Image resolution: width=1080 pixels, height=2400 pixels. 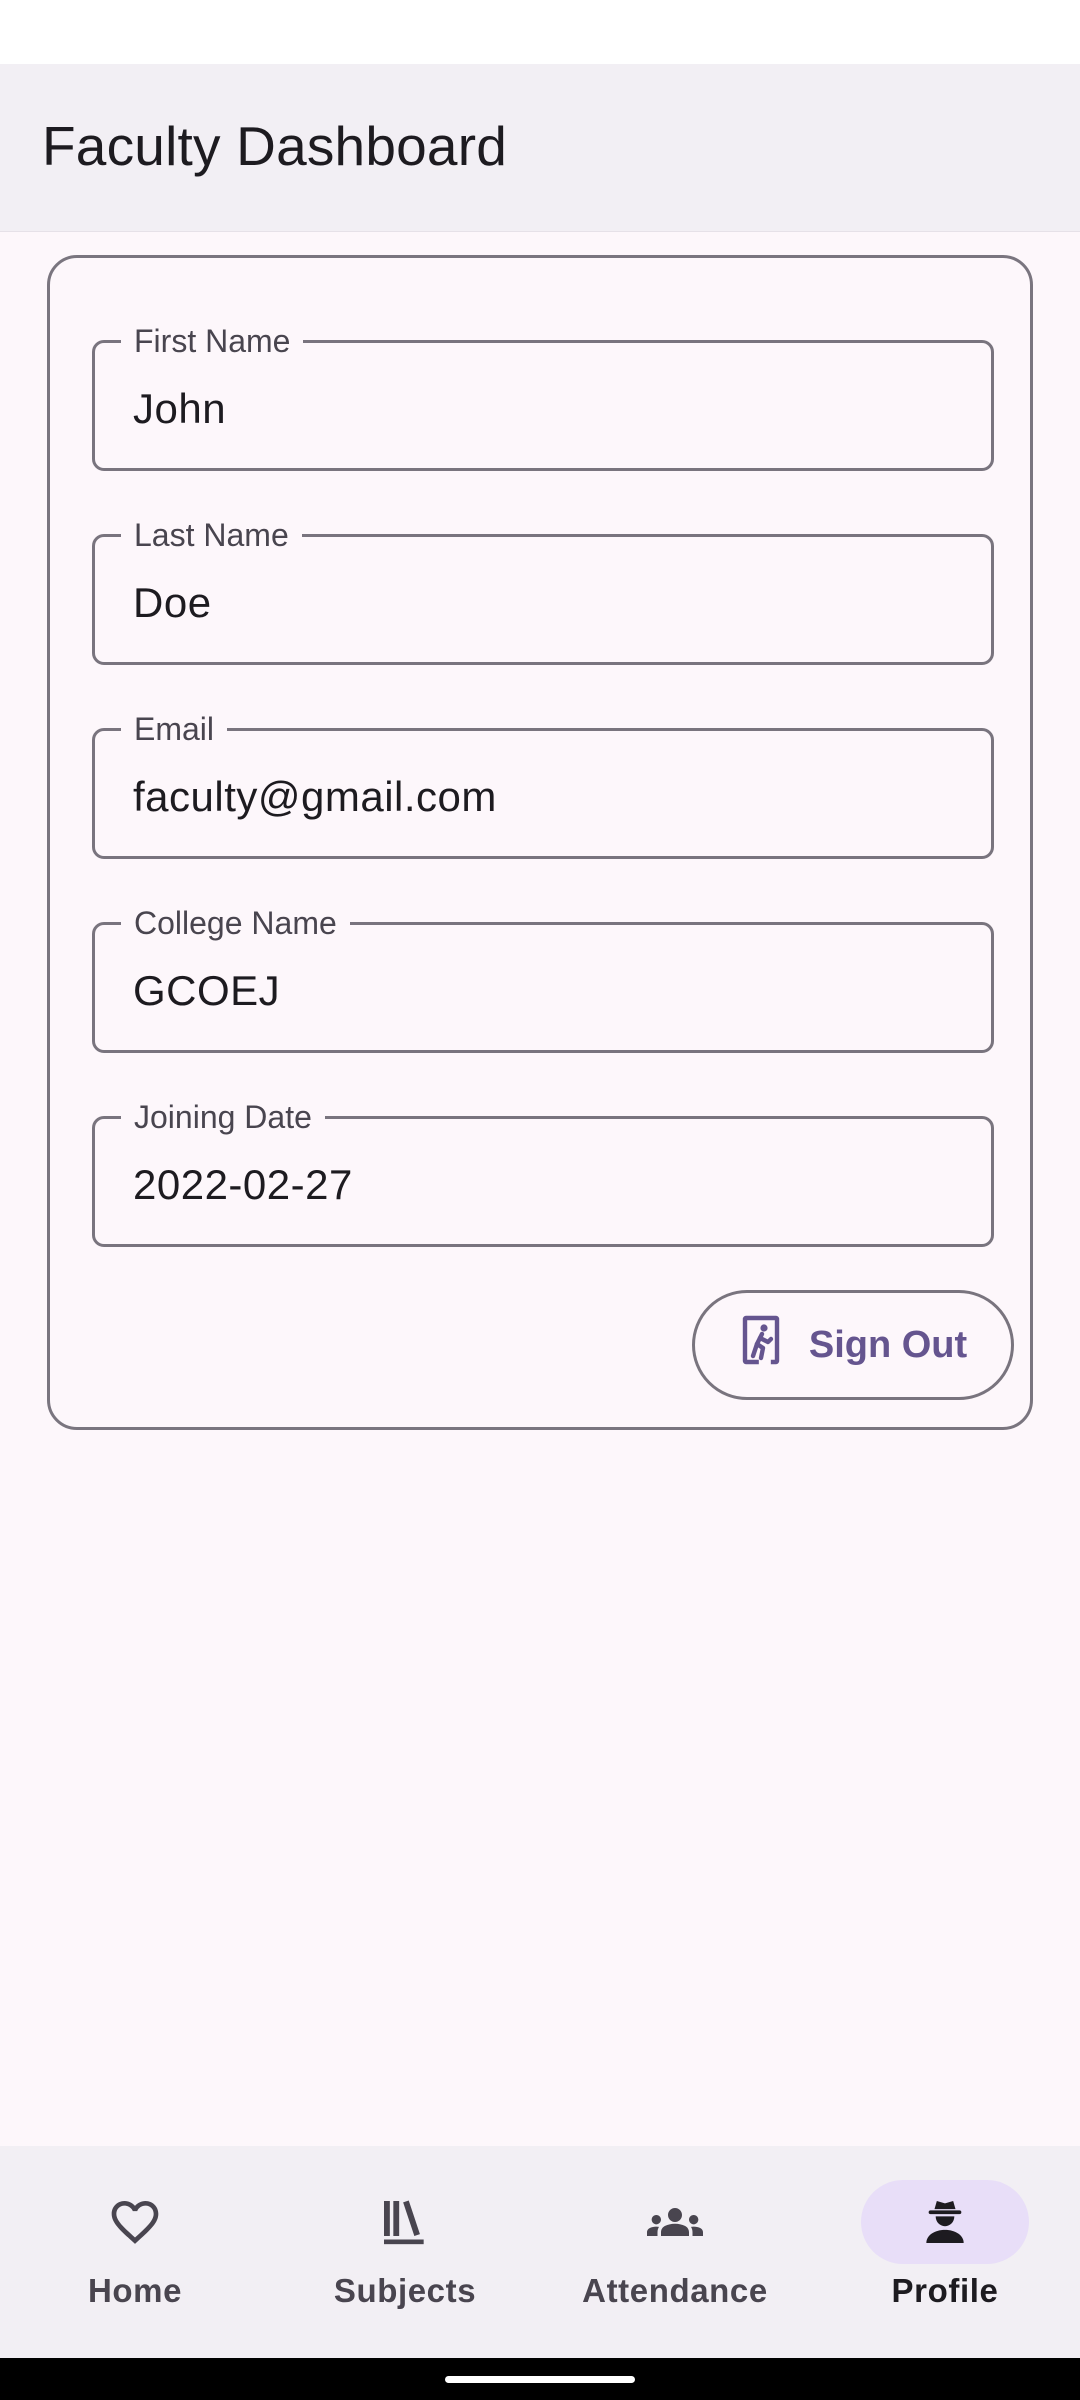 I want to click on home-gesture-handle, so click(x=540, y=2379).